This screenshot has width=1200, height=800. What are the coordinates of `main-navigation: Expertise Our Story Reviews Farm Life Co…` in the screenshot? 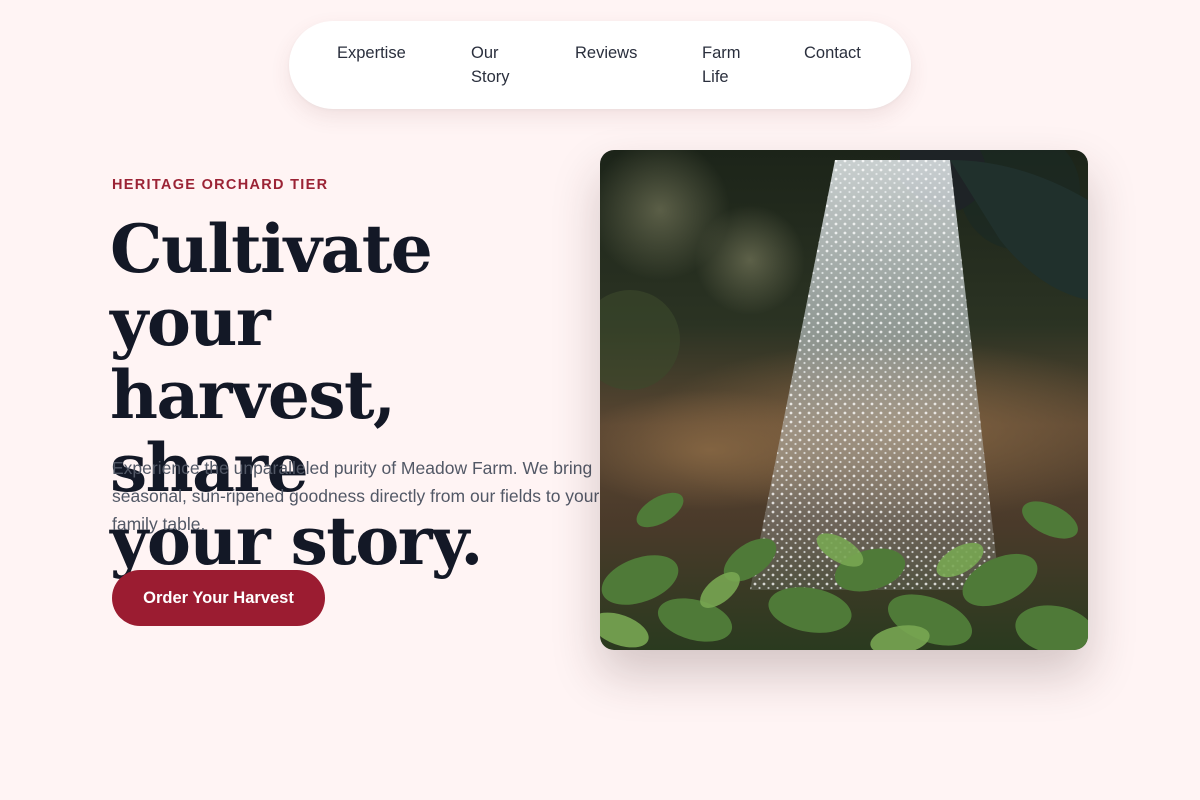 It's located at (600, 65).